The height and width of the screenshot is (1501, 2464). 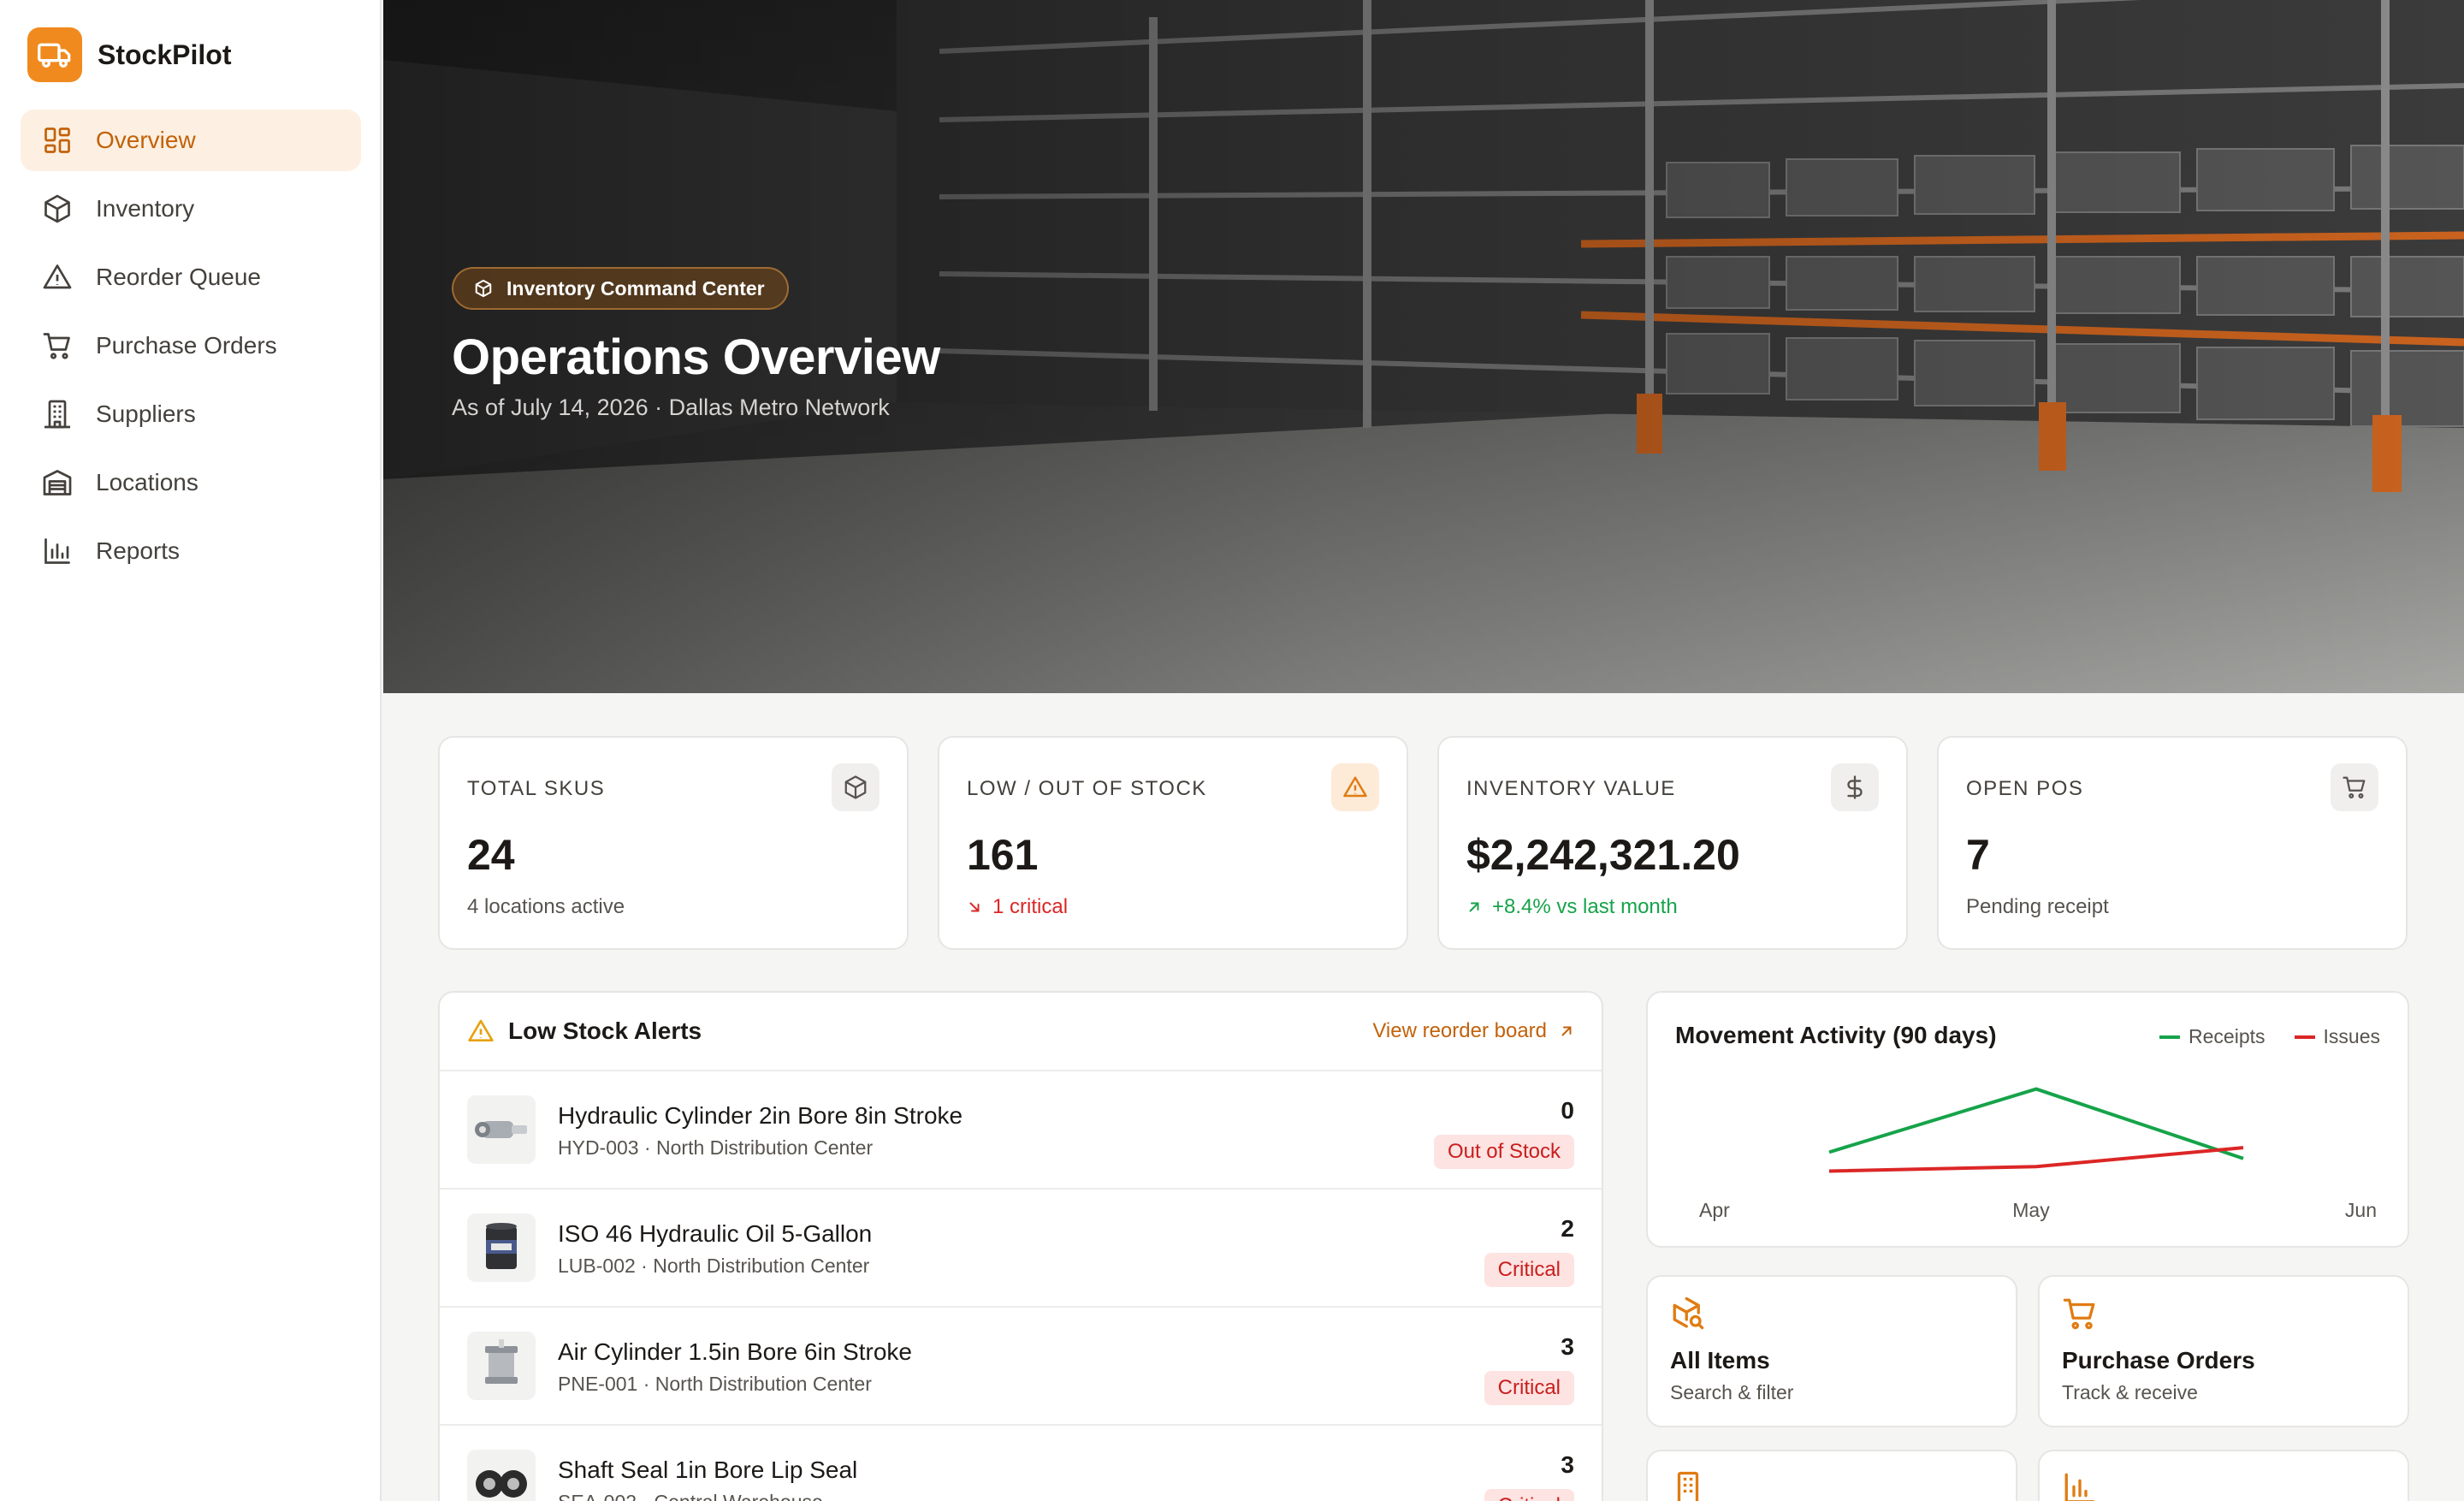 I want to click on stat-card-open-pos: OPEN POS 7 Pending receipt, so click(x=2172, y=843).